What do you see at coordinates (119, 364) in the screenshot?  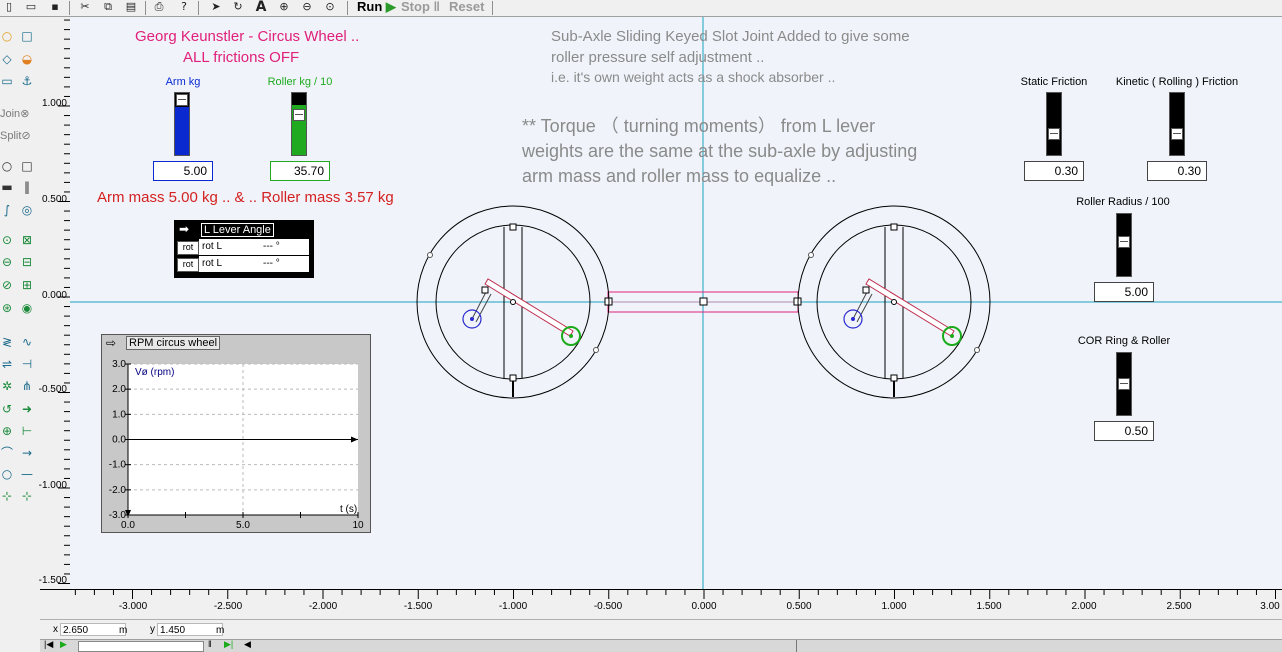 I see `graph-y-tick-label: 3.0` at bounding box center [119, 364].